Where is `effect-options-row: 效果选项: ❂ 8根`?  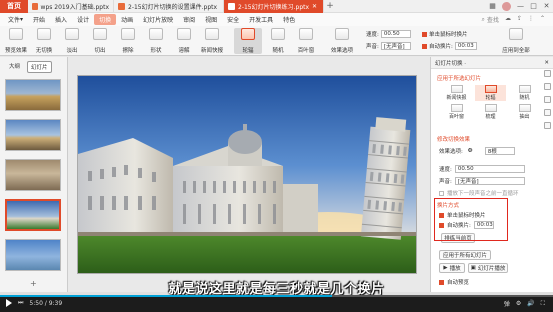
effect-options-row: 效果选项: ❂ 8根 is located at coordinates (477, 151).